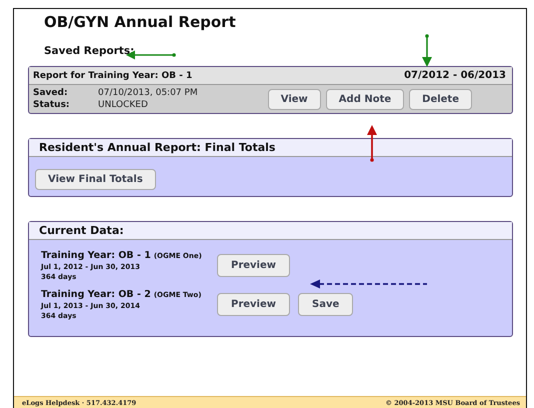  Describe the element at coordinates (440, 99) in the screenshot. I see `report-button: Delete` at that location.